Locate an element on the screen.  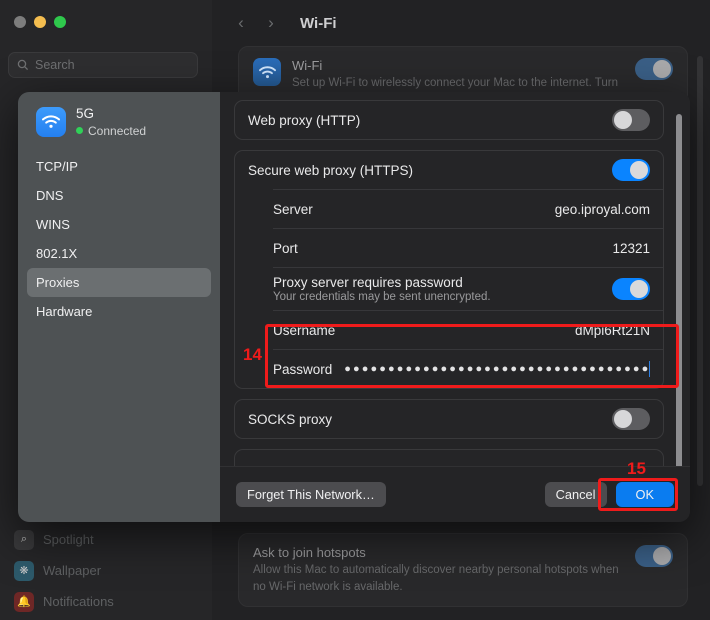
back-button: ‹ is located at coordinates (241, 23).